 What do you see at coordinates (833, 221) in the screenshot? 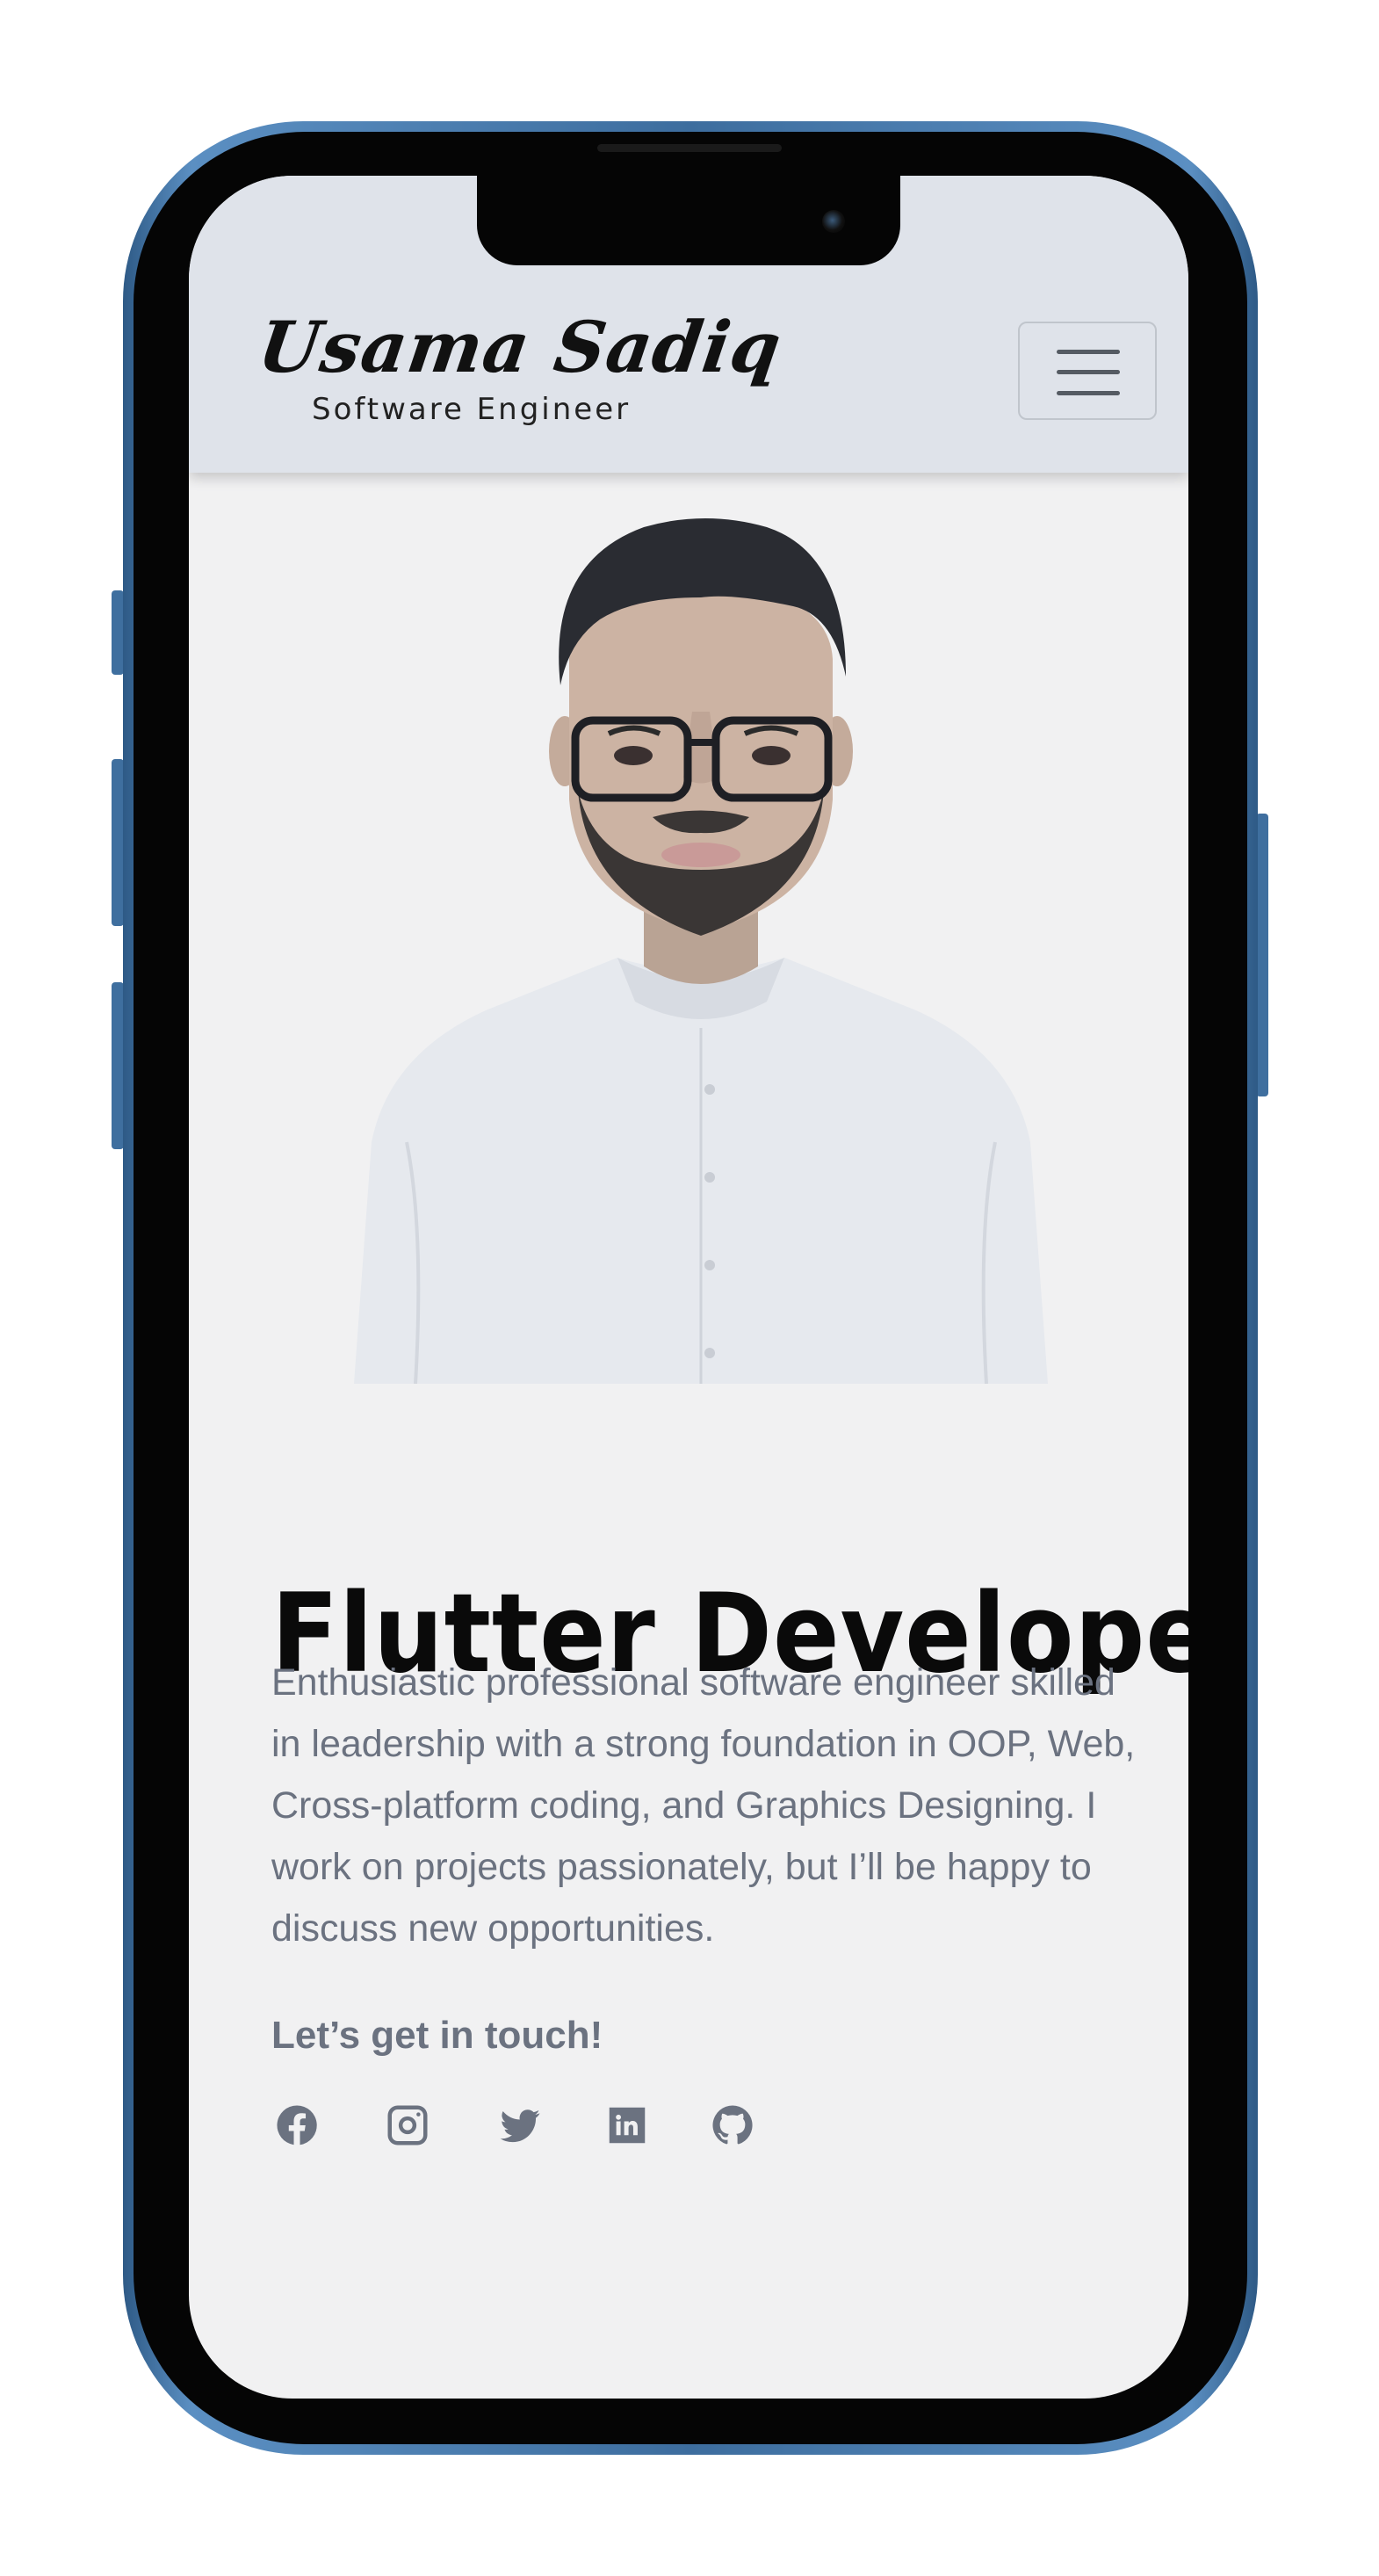
I see `front-camera` at bounding box center [833, 221].